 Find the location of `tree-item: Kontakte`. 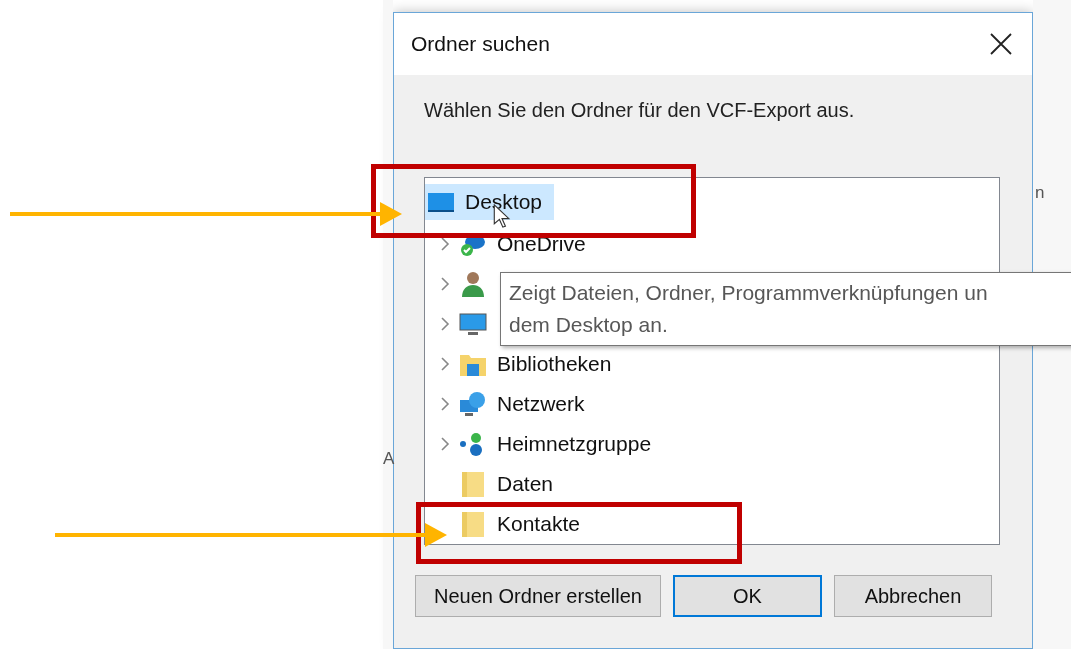

tree-item: Kontakte is located at coordinates (524, 524).